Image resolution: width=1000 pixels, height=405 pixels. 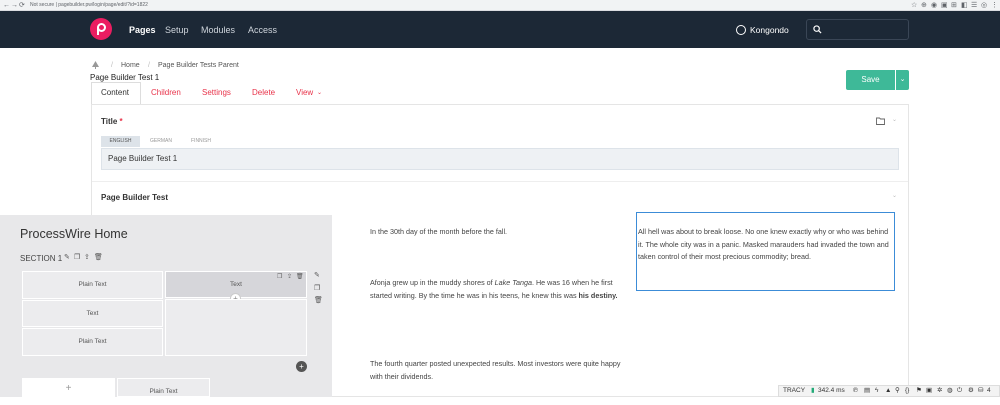 What do you see at coordinates (959, 391) in the screenshot?
I see `power-icon: ⏻` at bounding box center [959, 391].